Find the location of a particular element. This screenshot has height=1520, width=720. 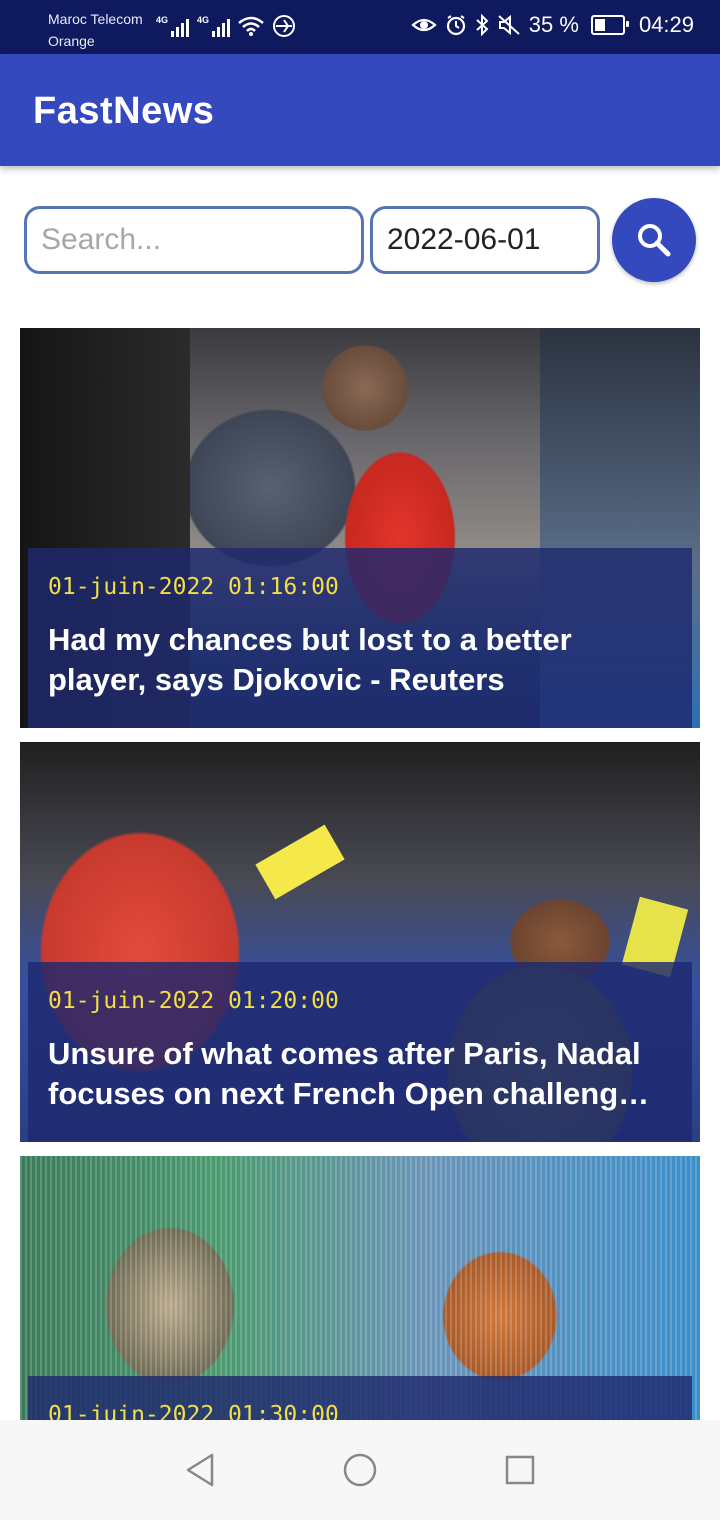

date-field: 2022-06-01 is located at coordinates (485, 240).